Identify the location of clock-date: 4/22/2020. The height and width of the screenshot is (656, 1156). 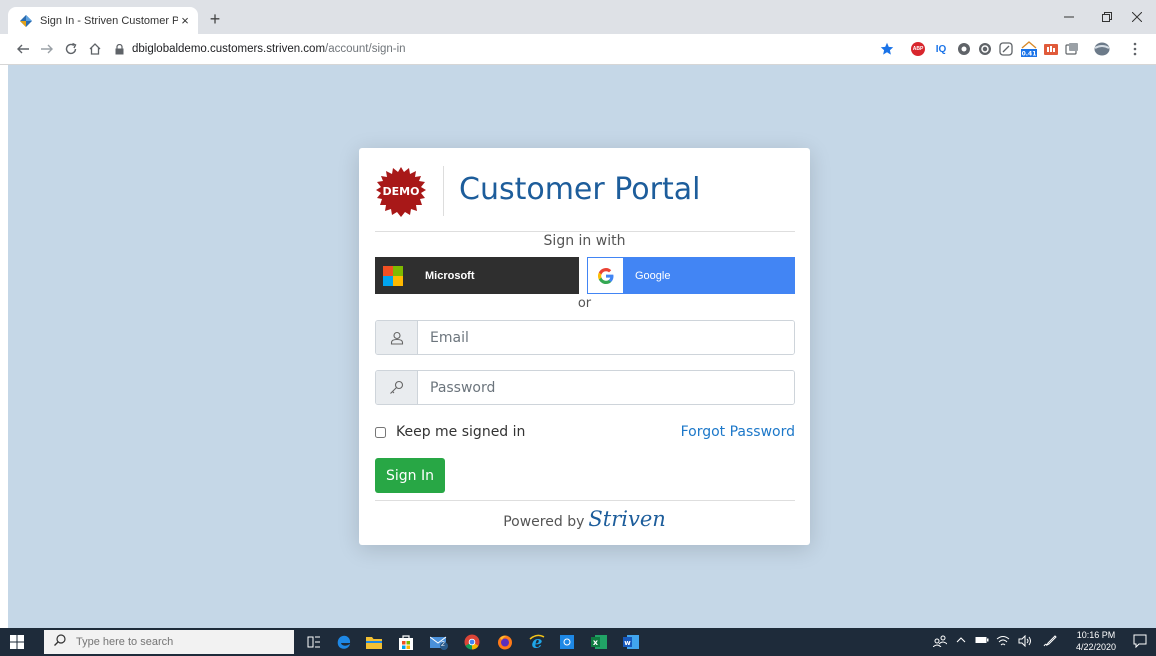
(1096, 647).